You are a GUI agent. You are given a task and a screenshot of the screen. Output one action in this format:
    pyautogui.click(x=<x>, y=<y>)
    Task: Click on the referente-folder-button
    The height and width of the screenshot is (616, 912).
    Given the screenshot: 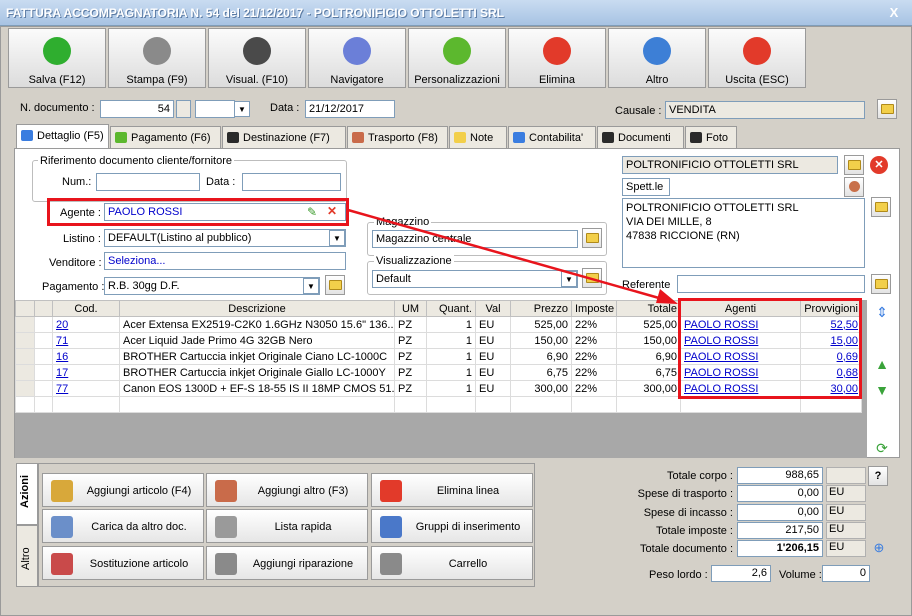 What is the action you would take?
    pyautogui.click(x=881, y=284)
    